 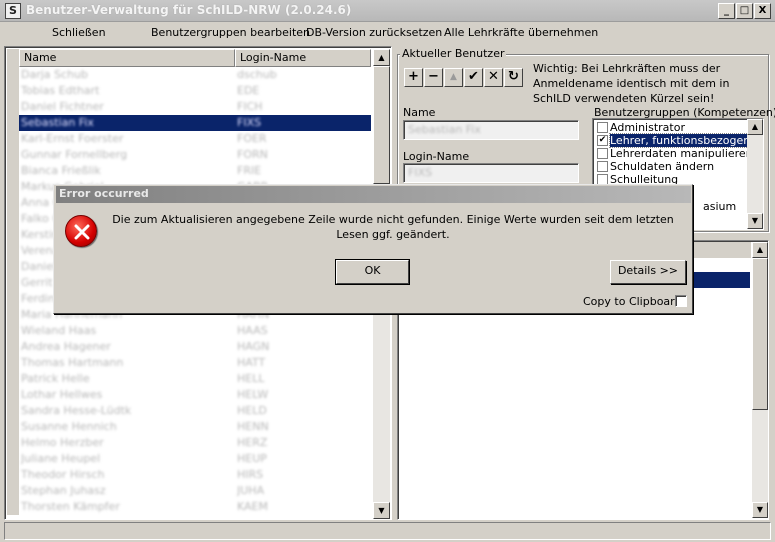 What do you see at coordinates (381, 57) in the screenshot?
I see `scroll-up-button: ▲` at bounding box center [381, 57].